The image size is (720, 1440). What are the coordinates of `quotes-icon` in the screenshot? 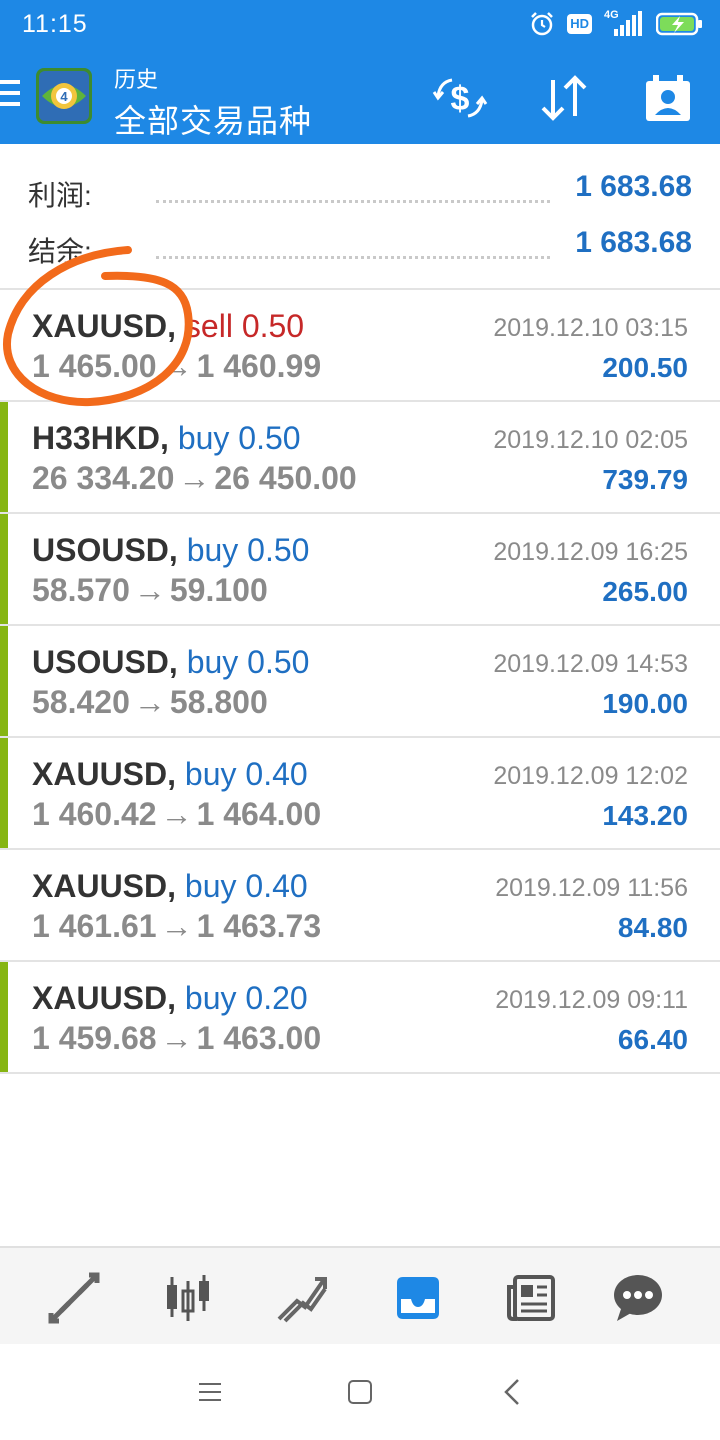 It's located at (74, 1298).